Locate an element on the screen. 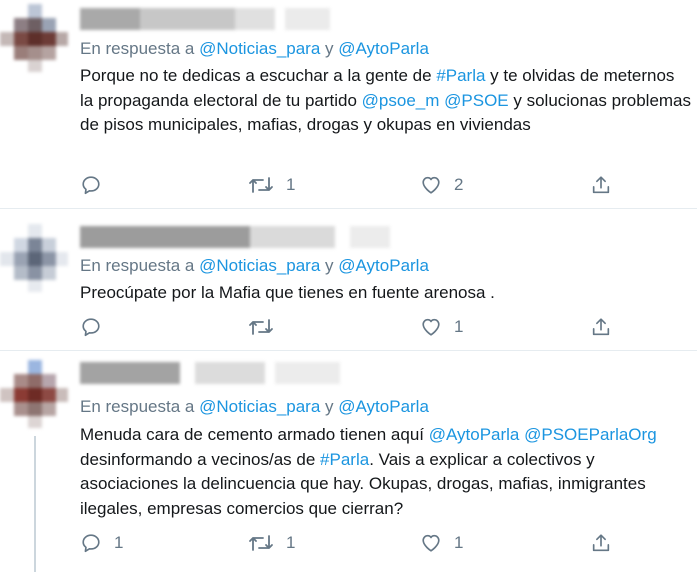 The height and width of the screenshot is (575, 697). tweet-actions: 1 2 is located at coordinates (350, 186).